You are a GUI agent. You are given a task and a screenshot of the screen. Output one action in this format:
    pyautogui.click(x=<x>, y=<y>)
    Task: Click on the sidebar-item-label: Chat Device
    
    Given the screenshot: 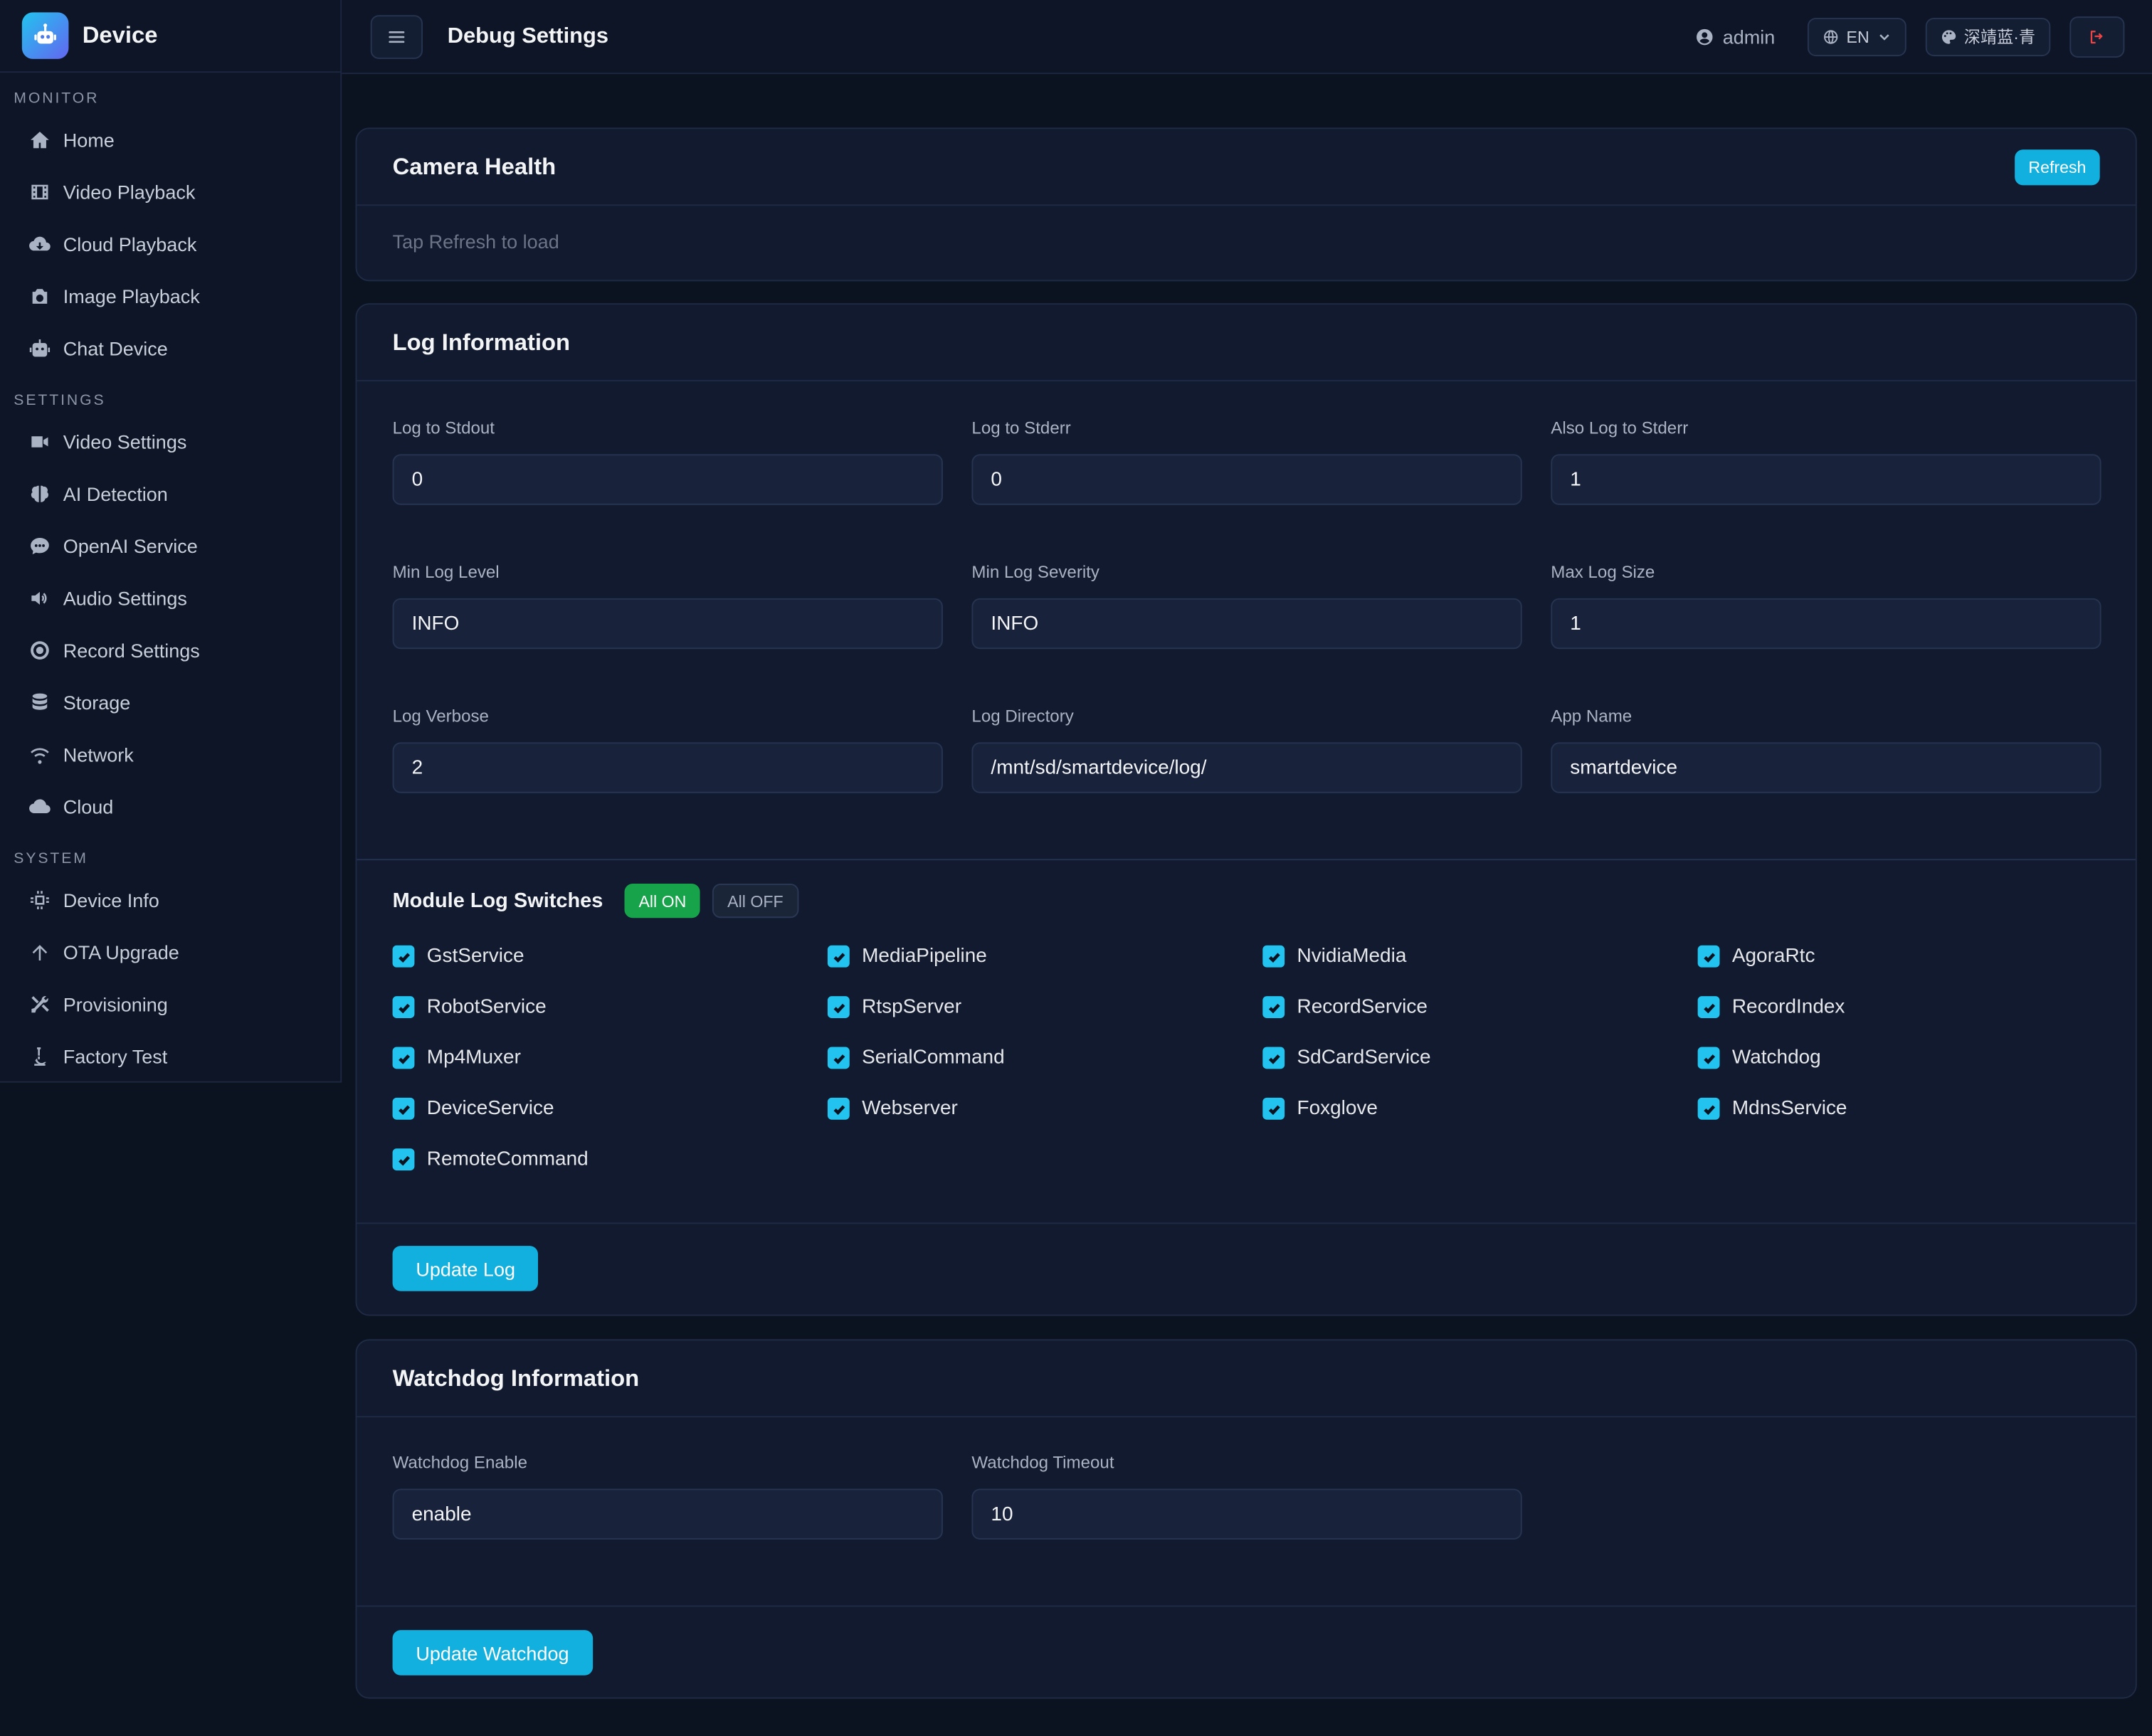 What is the action you would take?
    pyautogui.click(x=115, y=349)
    